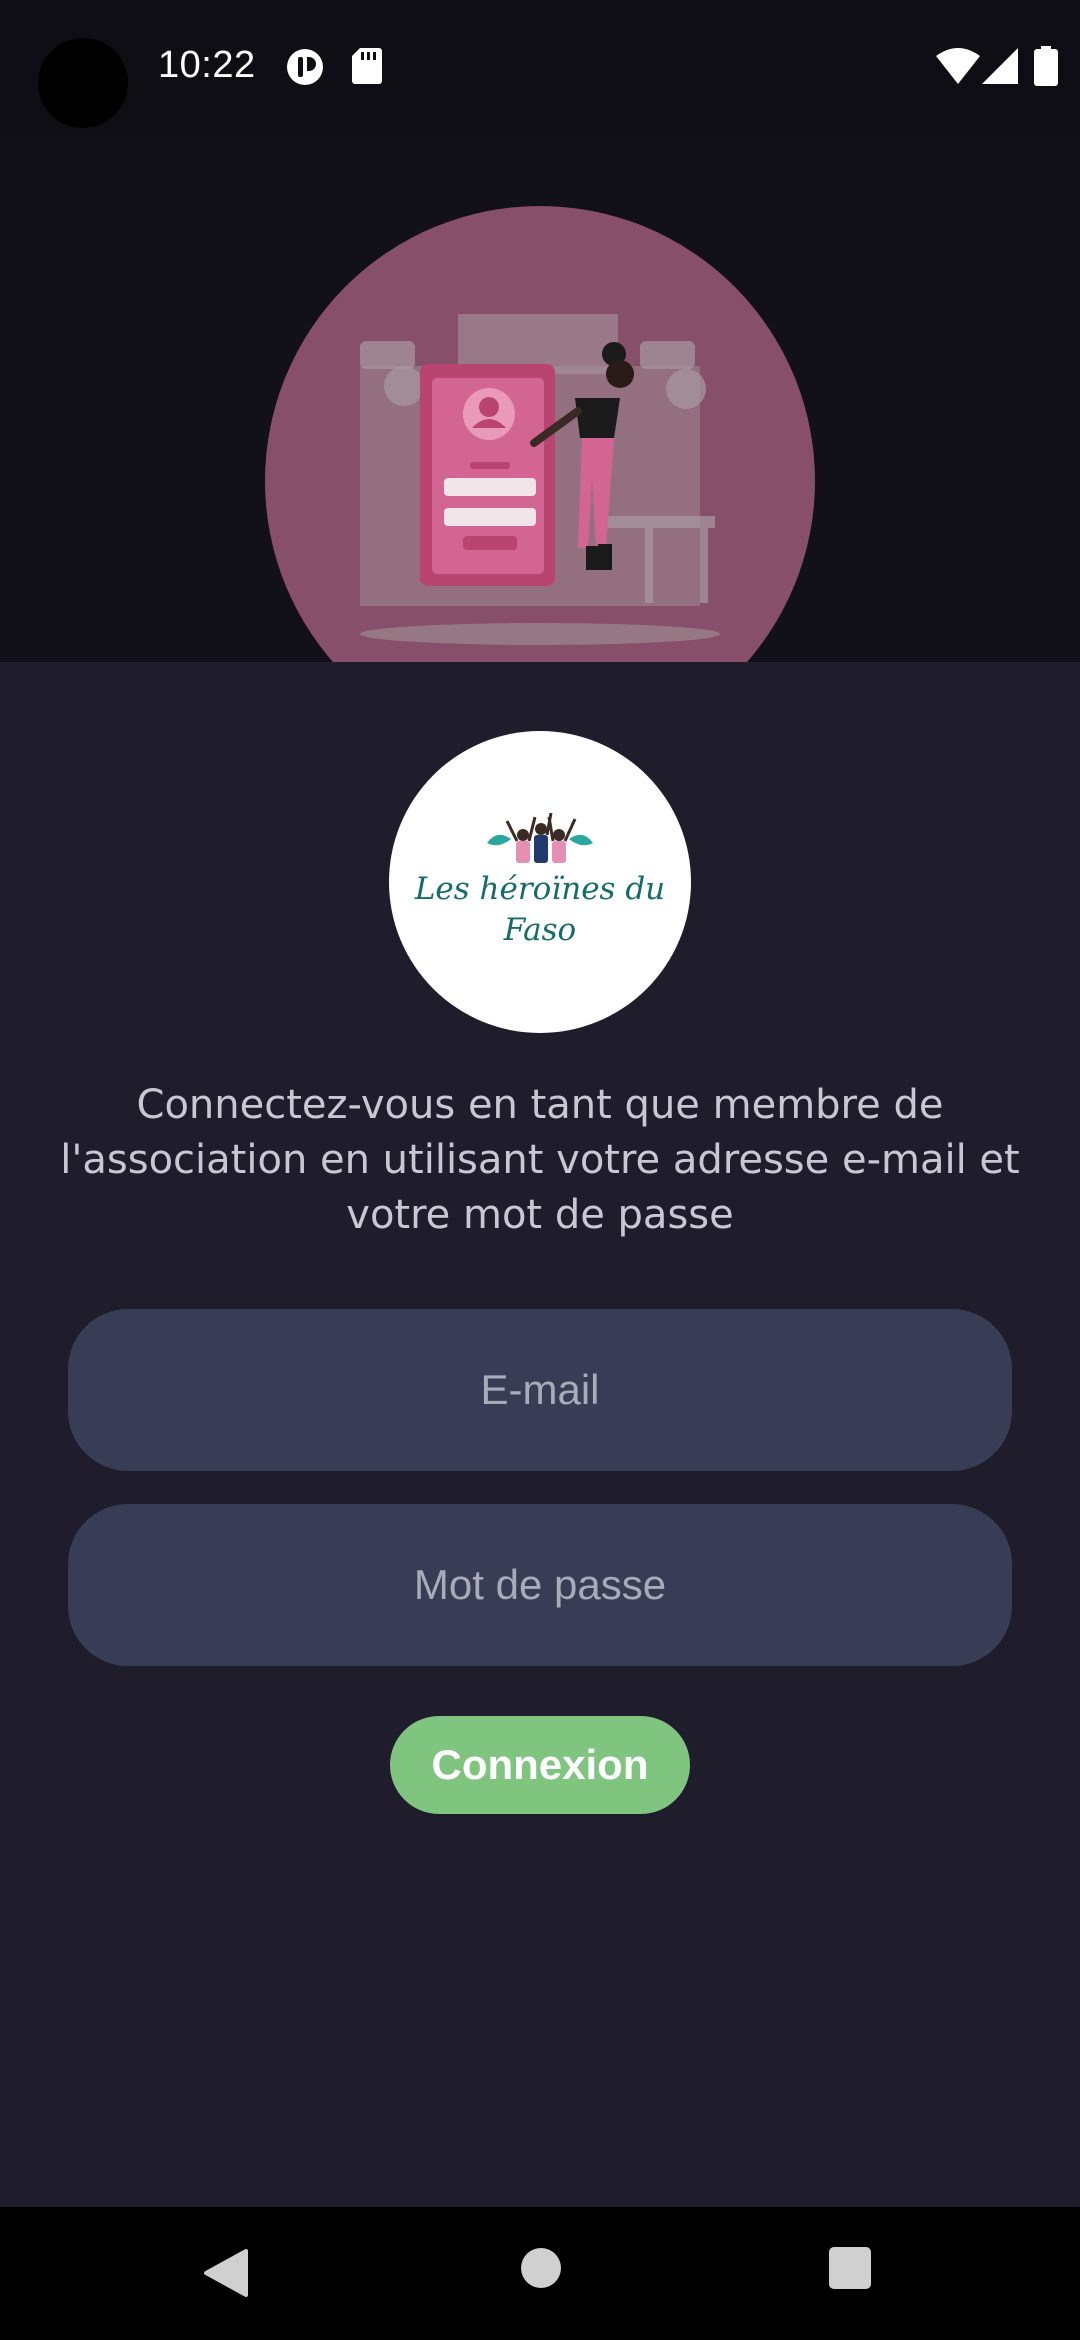 The height and width of the screenshot is (2340, 1080). What do you see at coordinates (225, 2273) in the screenshot?
I see `back-icon` at bounding box center [225, 2273].